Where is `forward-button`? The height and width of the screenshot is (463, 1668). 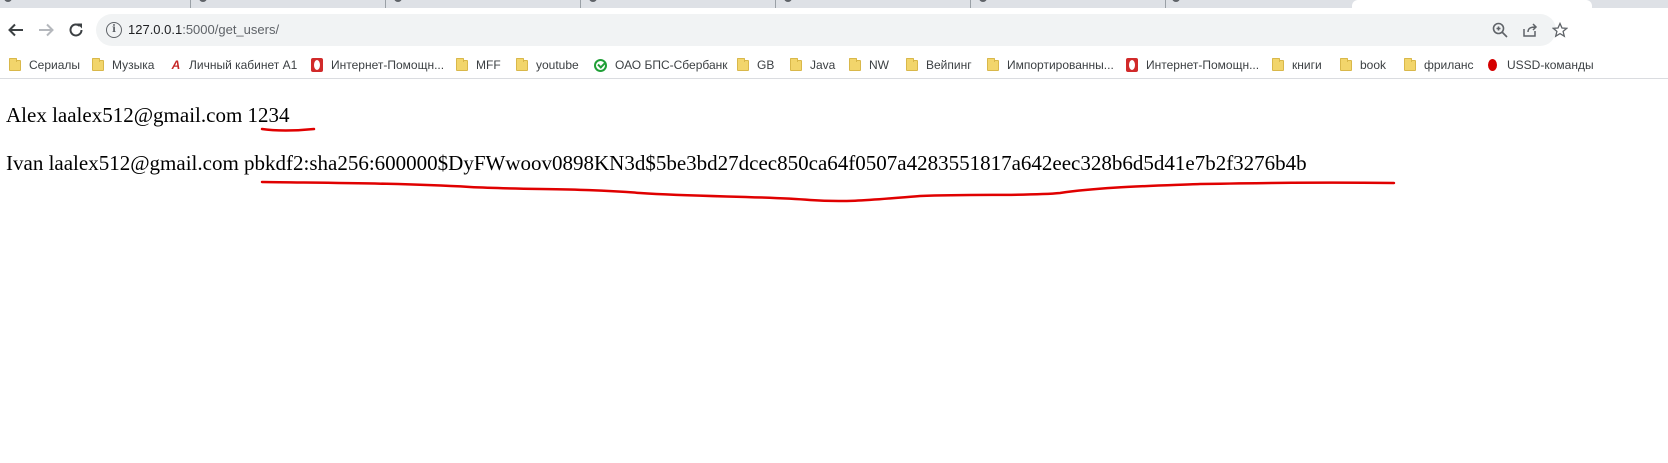
forward-button is located at coordinates (46, 30).